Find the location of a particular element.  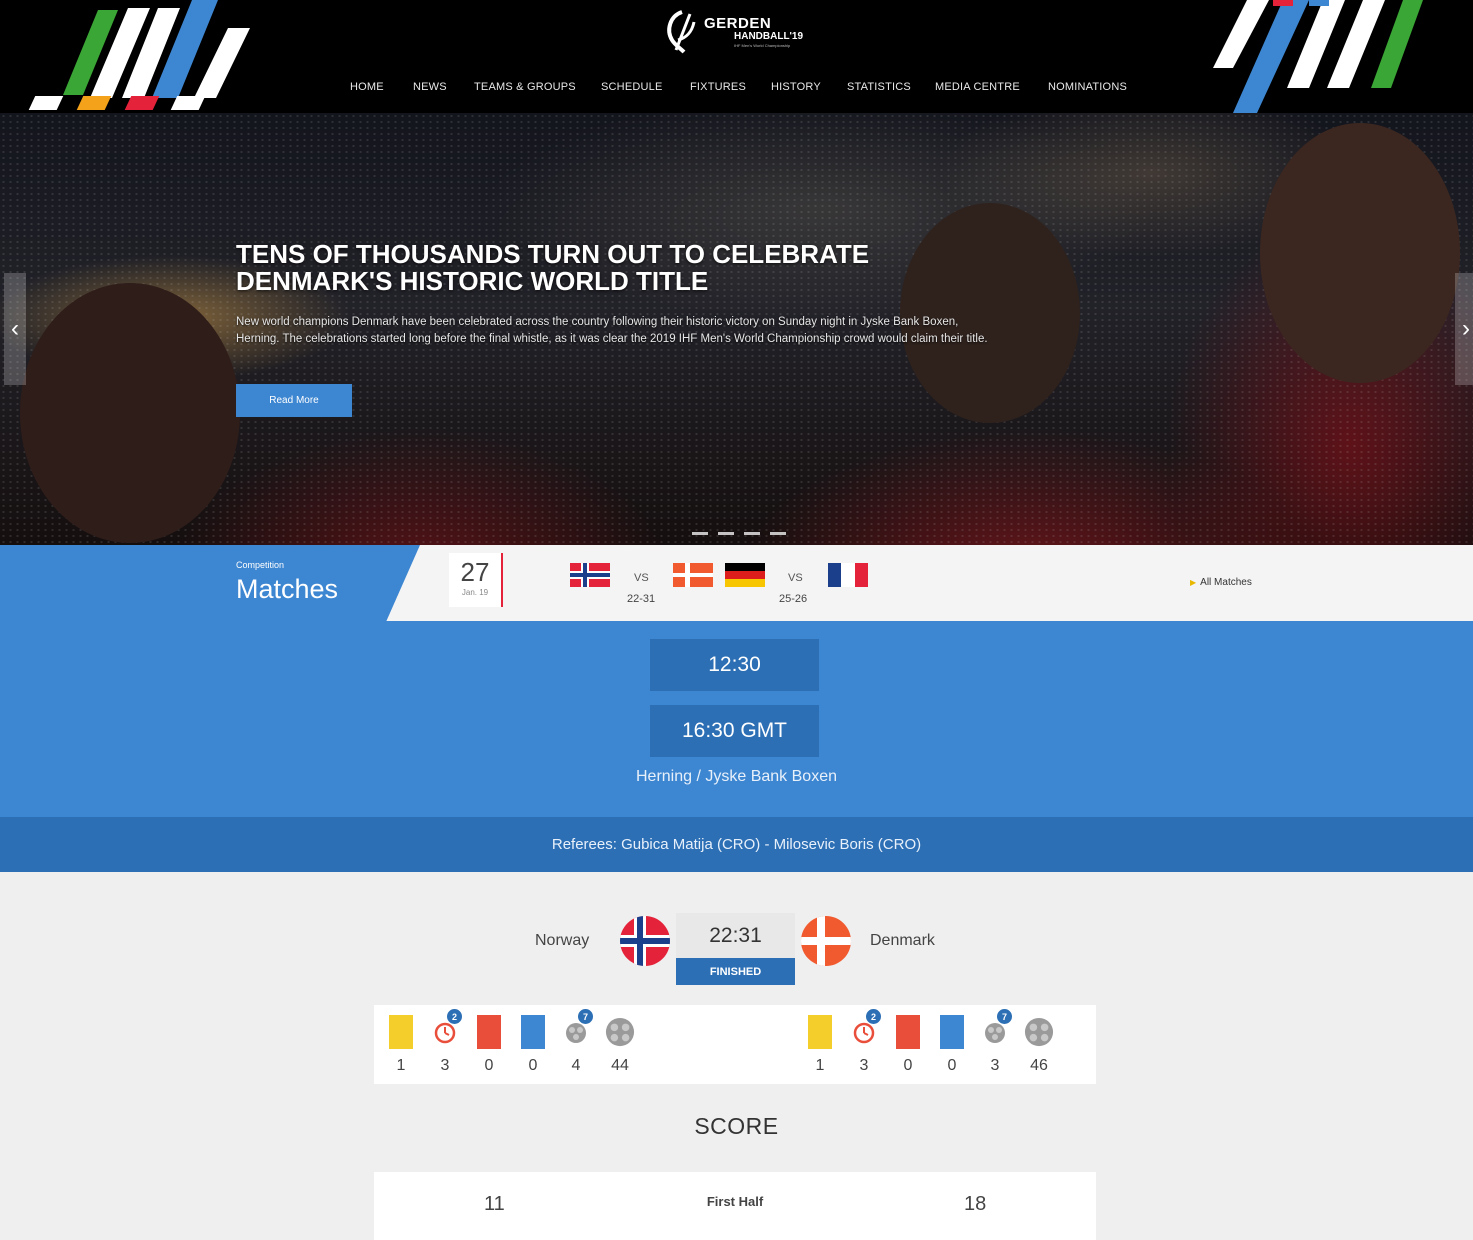

home-blue-cards-stat: 0 is located at coordinates (533, 1044).